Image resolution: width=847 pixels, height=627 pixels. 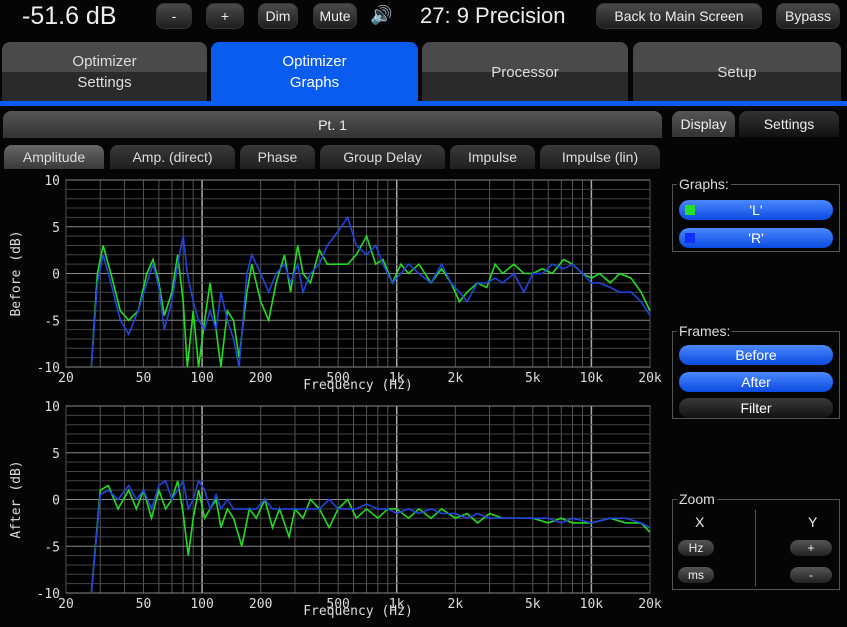 I want to click on side-tab-settings: Settings, so click(x=789, y=124).